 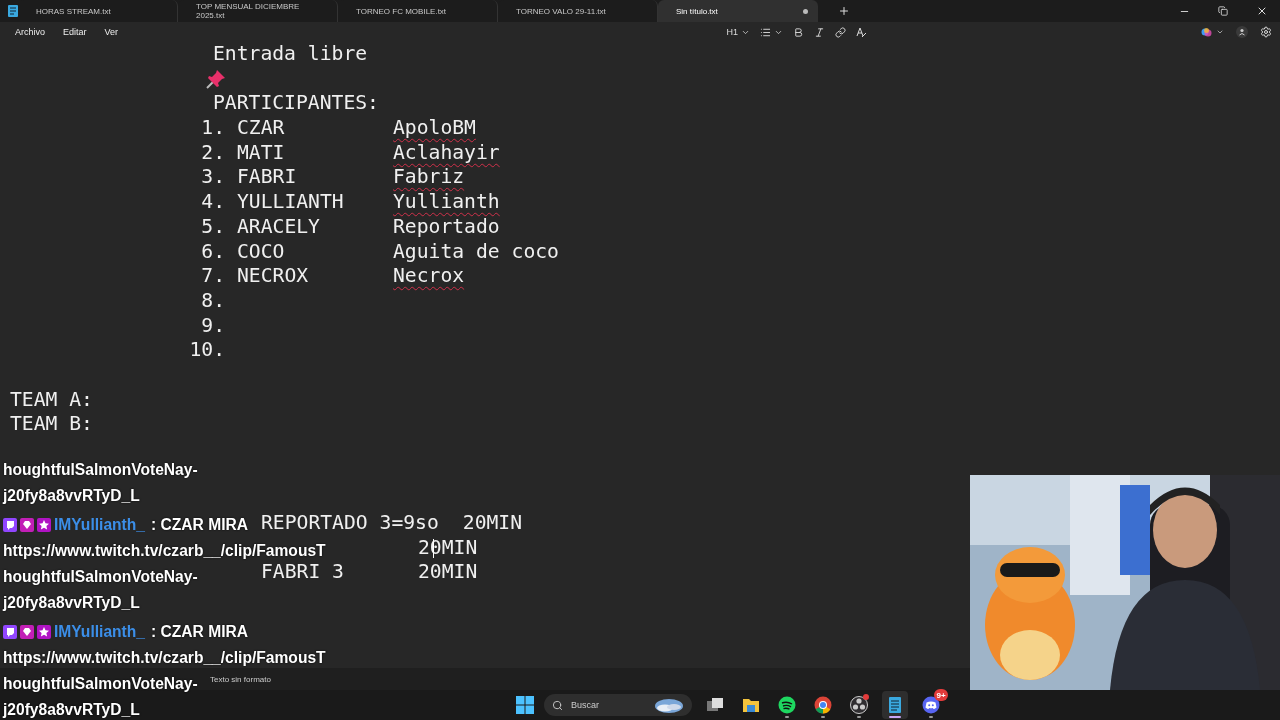 What do you see at coordinates (434, 128) in the screenshot?
I see `player-nick: ApoloBM` at bounding box center [434, 128].